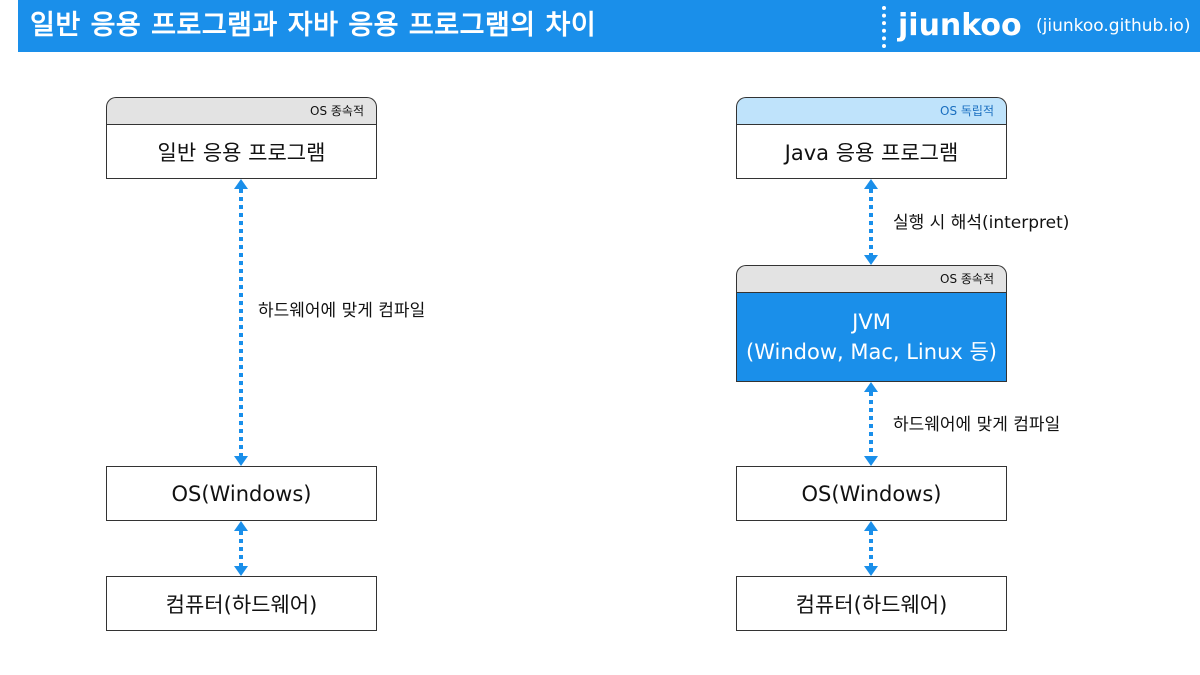 The width and height of the screenshot is (1200, 675). I want to click on left-app-box: 일반 응용 프로그램, so click(241, 151).